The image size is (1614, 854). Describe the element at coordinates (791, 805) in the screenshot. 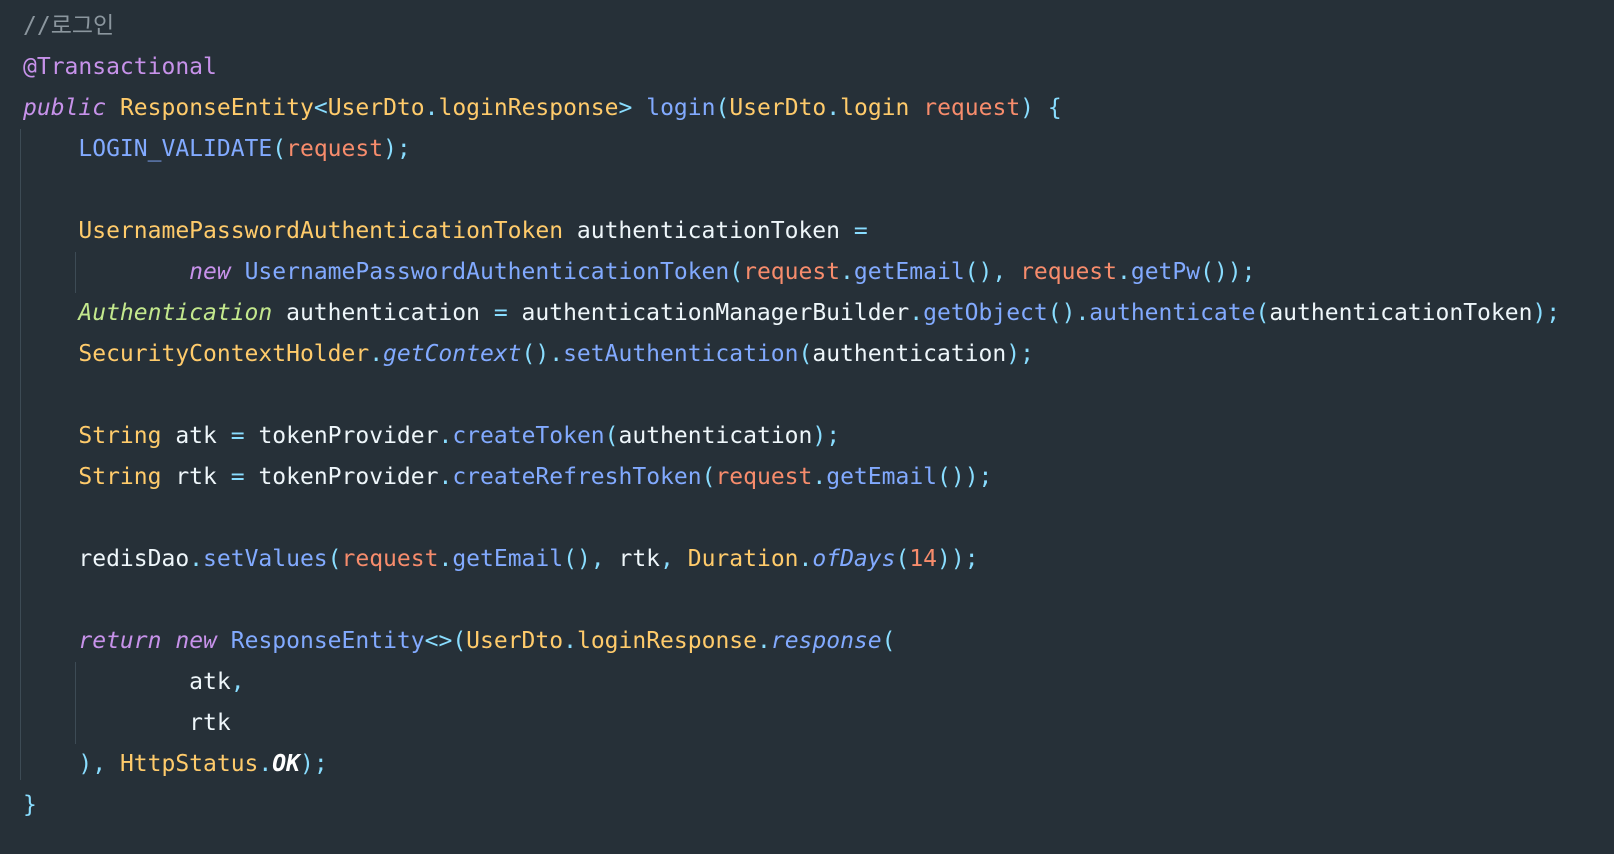

I see `code-line: }` at that location.